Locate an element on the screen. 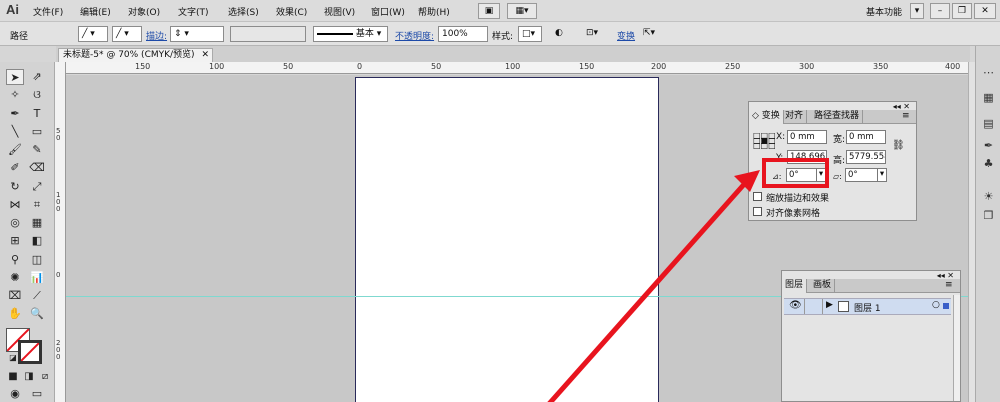  graphic-styles-panel-icon: ❐ is located at coordinates (988, 216).